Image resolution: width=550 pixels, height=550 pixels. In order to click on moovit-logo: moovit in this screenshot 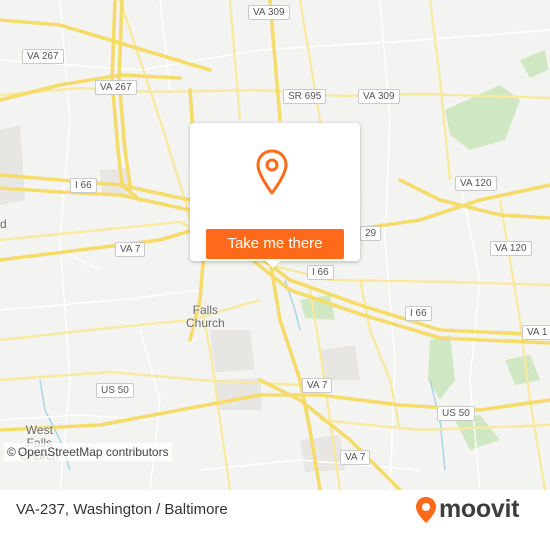, I will do `click(467, 509)`.